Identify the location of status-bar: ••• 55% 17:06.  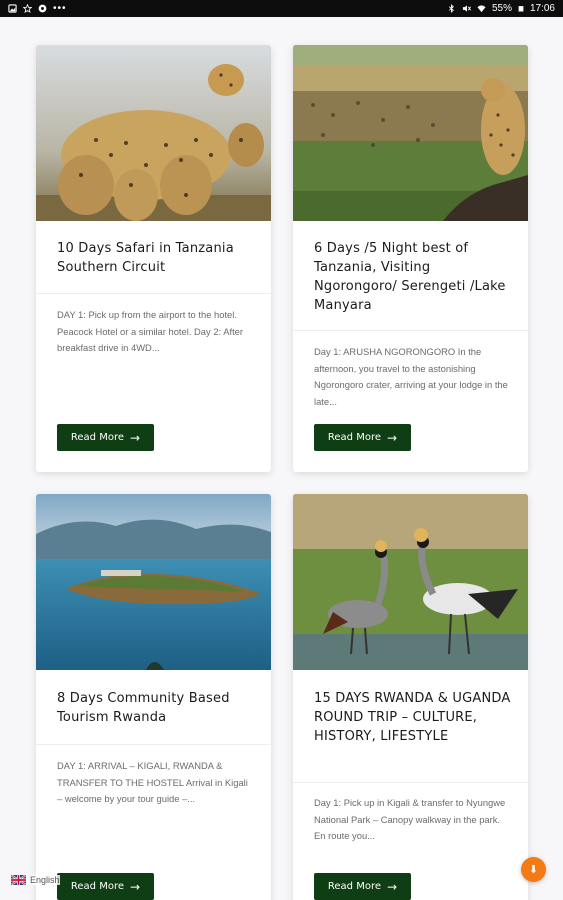
(281, 8).